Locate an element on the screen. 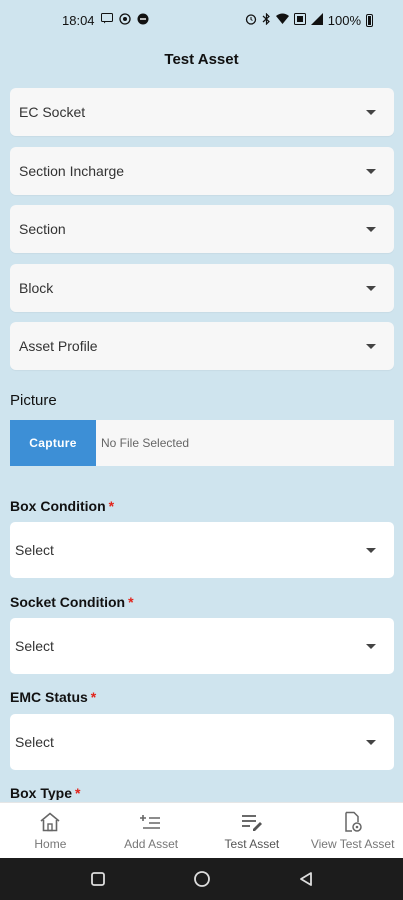  notification-icon is located at coordinates (143, 20).